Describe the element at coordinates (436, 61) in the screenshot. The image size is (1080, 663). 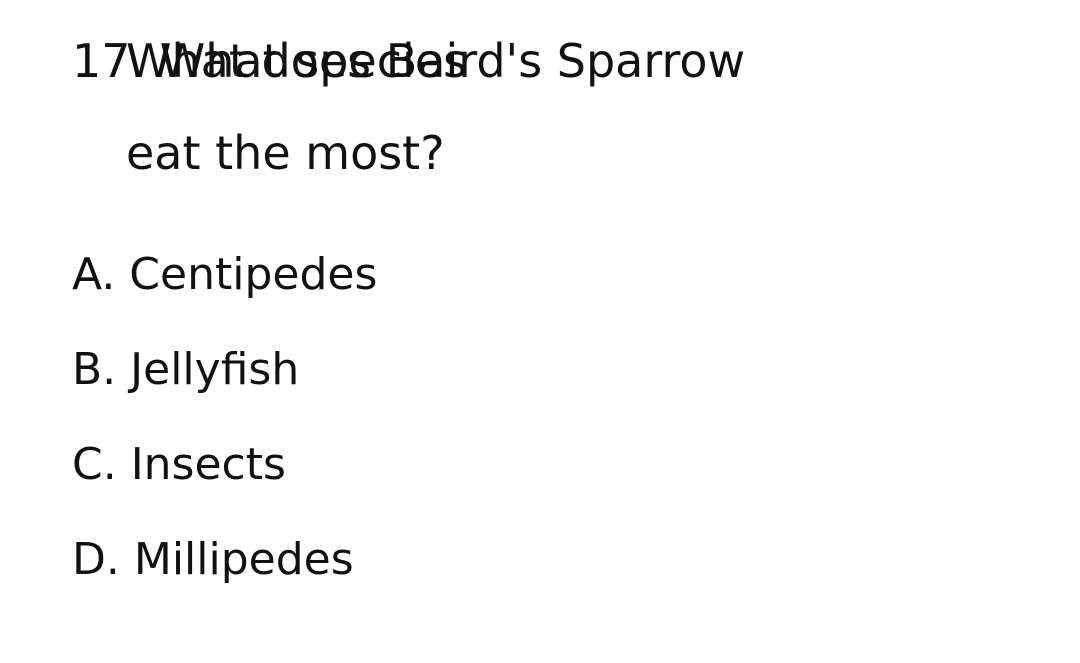
I see `question-overlap-b: What does Baird's Sparrow` at that location.